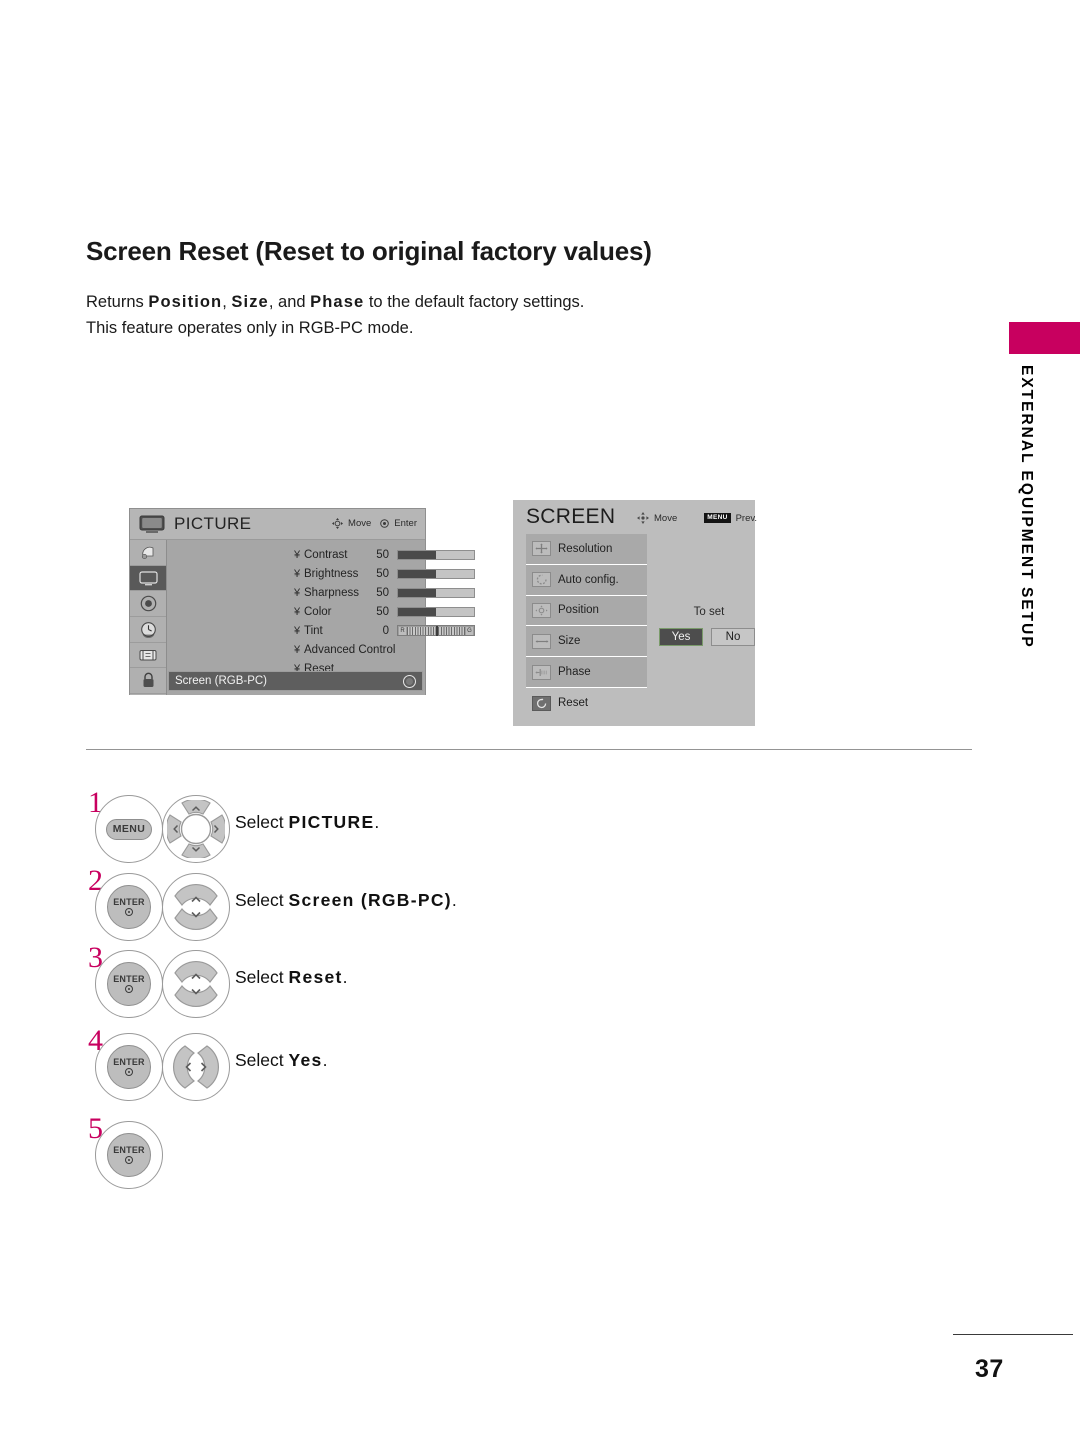 The height and width of the screenshot is (1439, 1080). What do you see at coordinates (717, 518) in the screenshot?
I see `menu-badge-icon: MENU` at bounding box center [717, 518].